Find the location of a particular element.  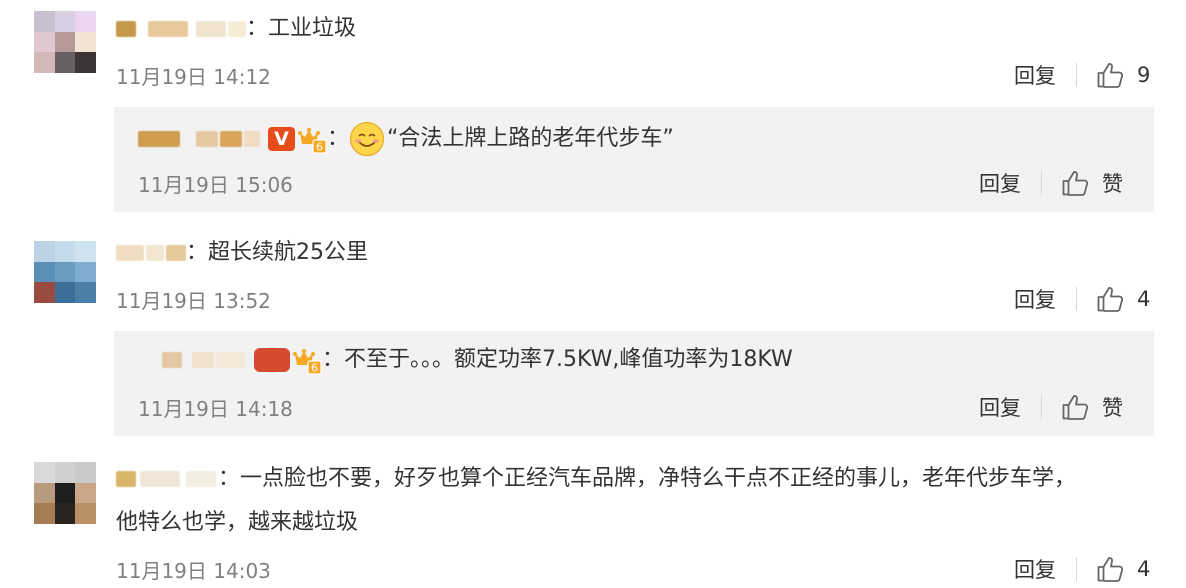

reply-line: V 6 ： “合法上牌上路的老年代步车” is located at coordinates (406, 139).